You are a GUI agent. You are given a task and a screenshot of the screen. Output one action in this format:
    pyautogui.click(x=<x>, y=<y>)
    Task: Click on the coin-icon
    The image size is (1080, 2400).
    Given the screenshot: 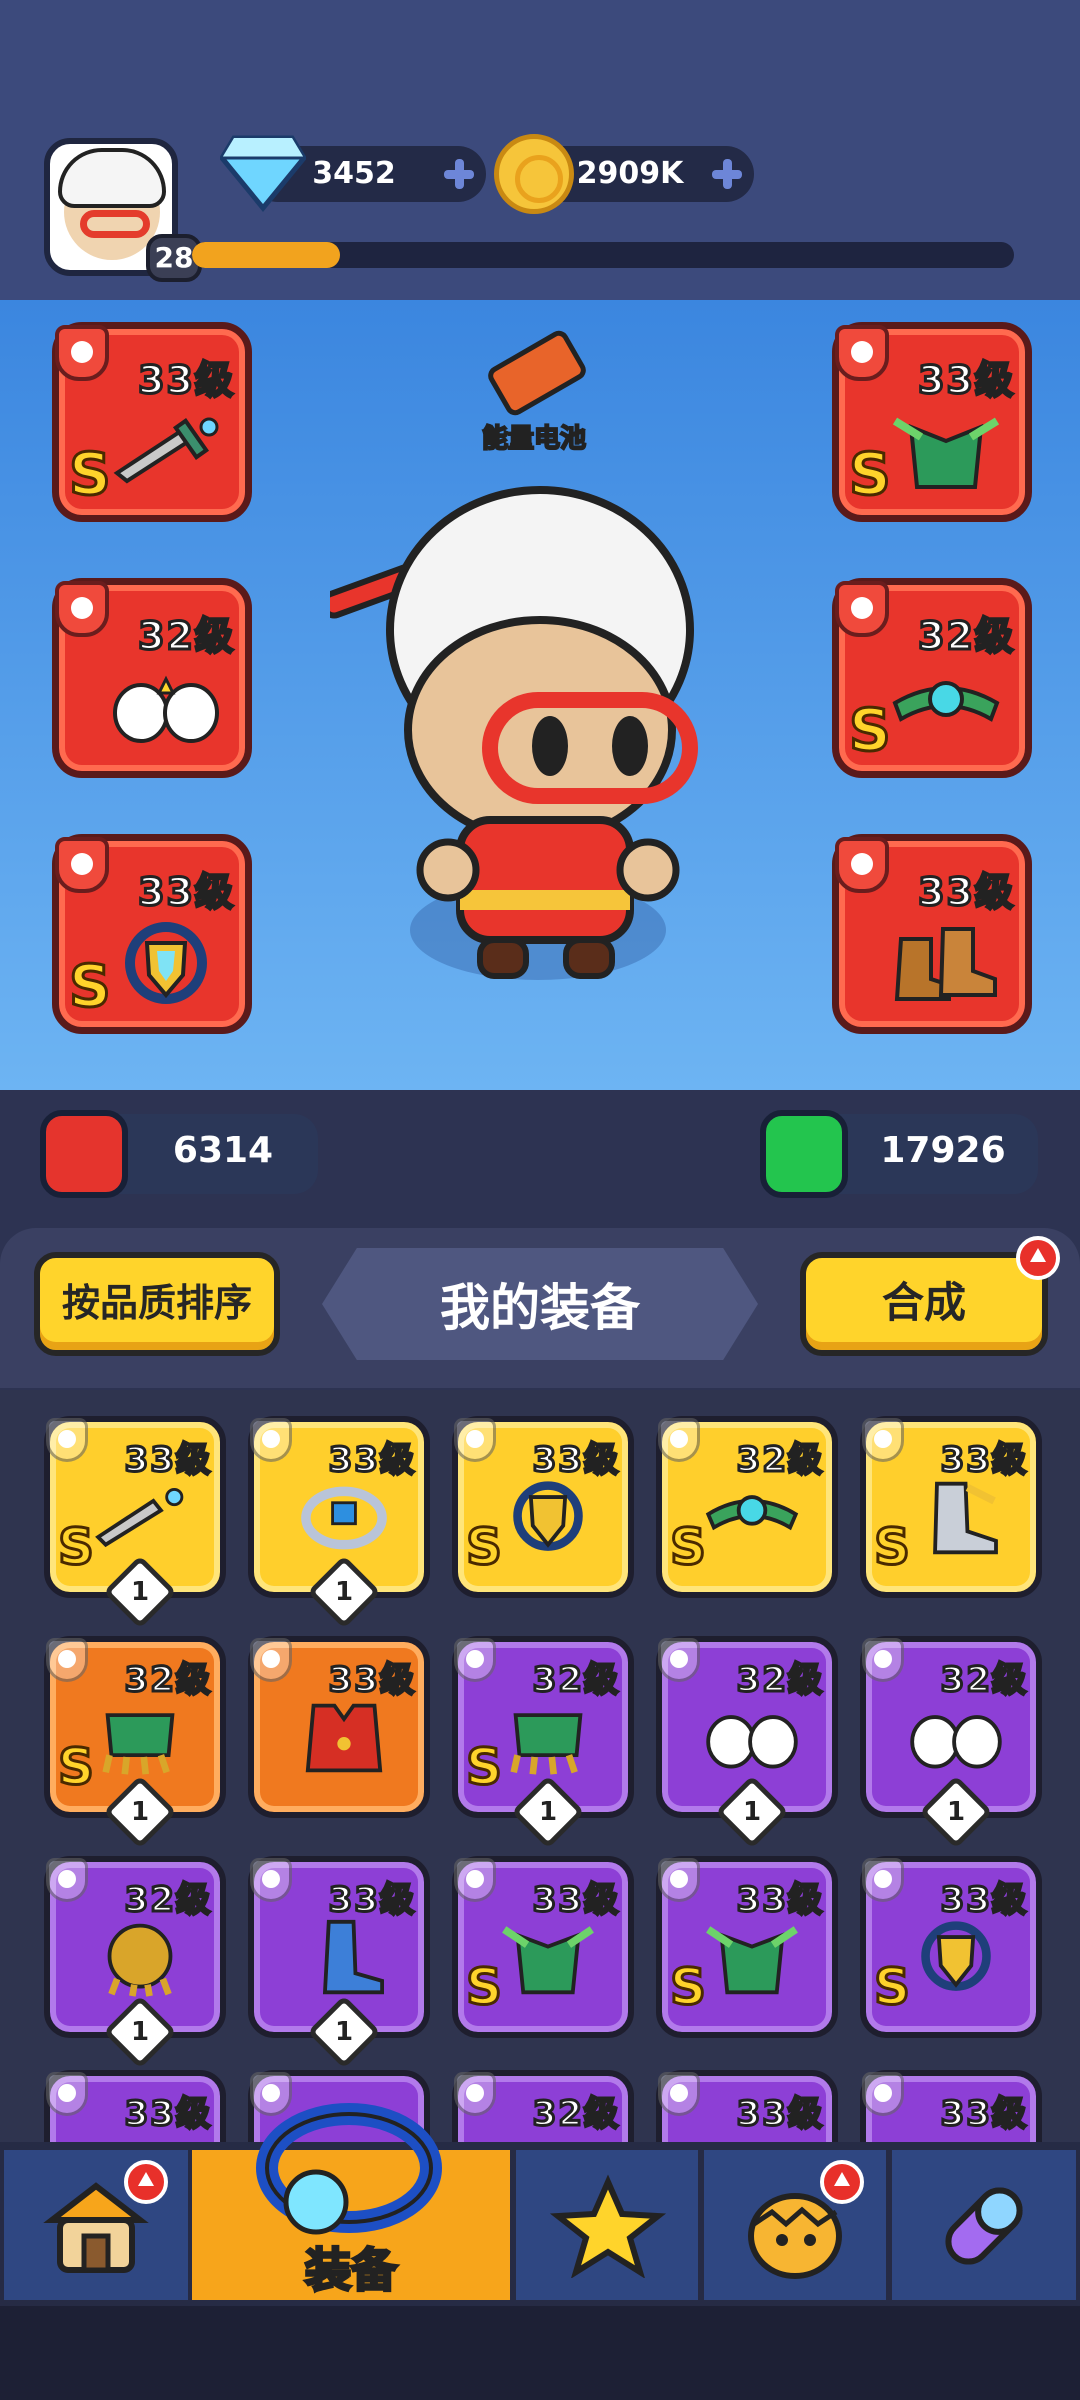 What is the action you would take?
    pyautogui.click(x=534, y=174)
    